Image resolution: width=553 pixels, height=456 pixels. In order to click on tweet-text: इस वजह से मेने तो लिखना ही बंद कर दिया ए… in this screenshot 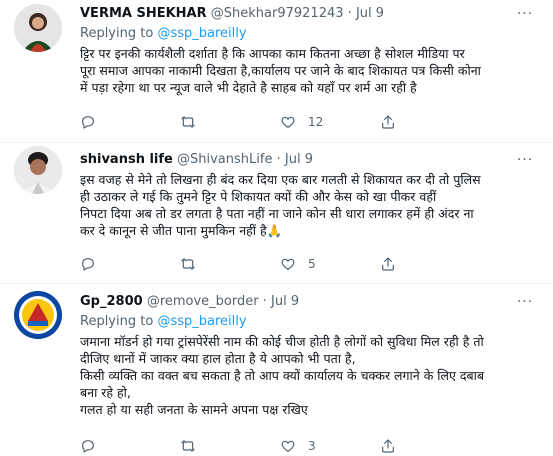, I will do `click(280, 205)`.